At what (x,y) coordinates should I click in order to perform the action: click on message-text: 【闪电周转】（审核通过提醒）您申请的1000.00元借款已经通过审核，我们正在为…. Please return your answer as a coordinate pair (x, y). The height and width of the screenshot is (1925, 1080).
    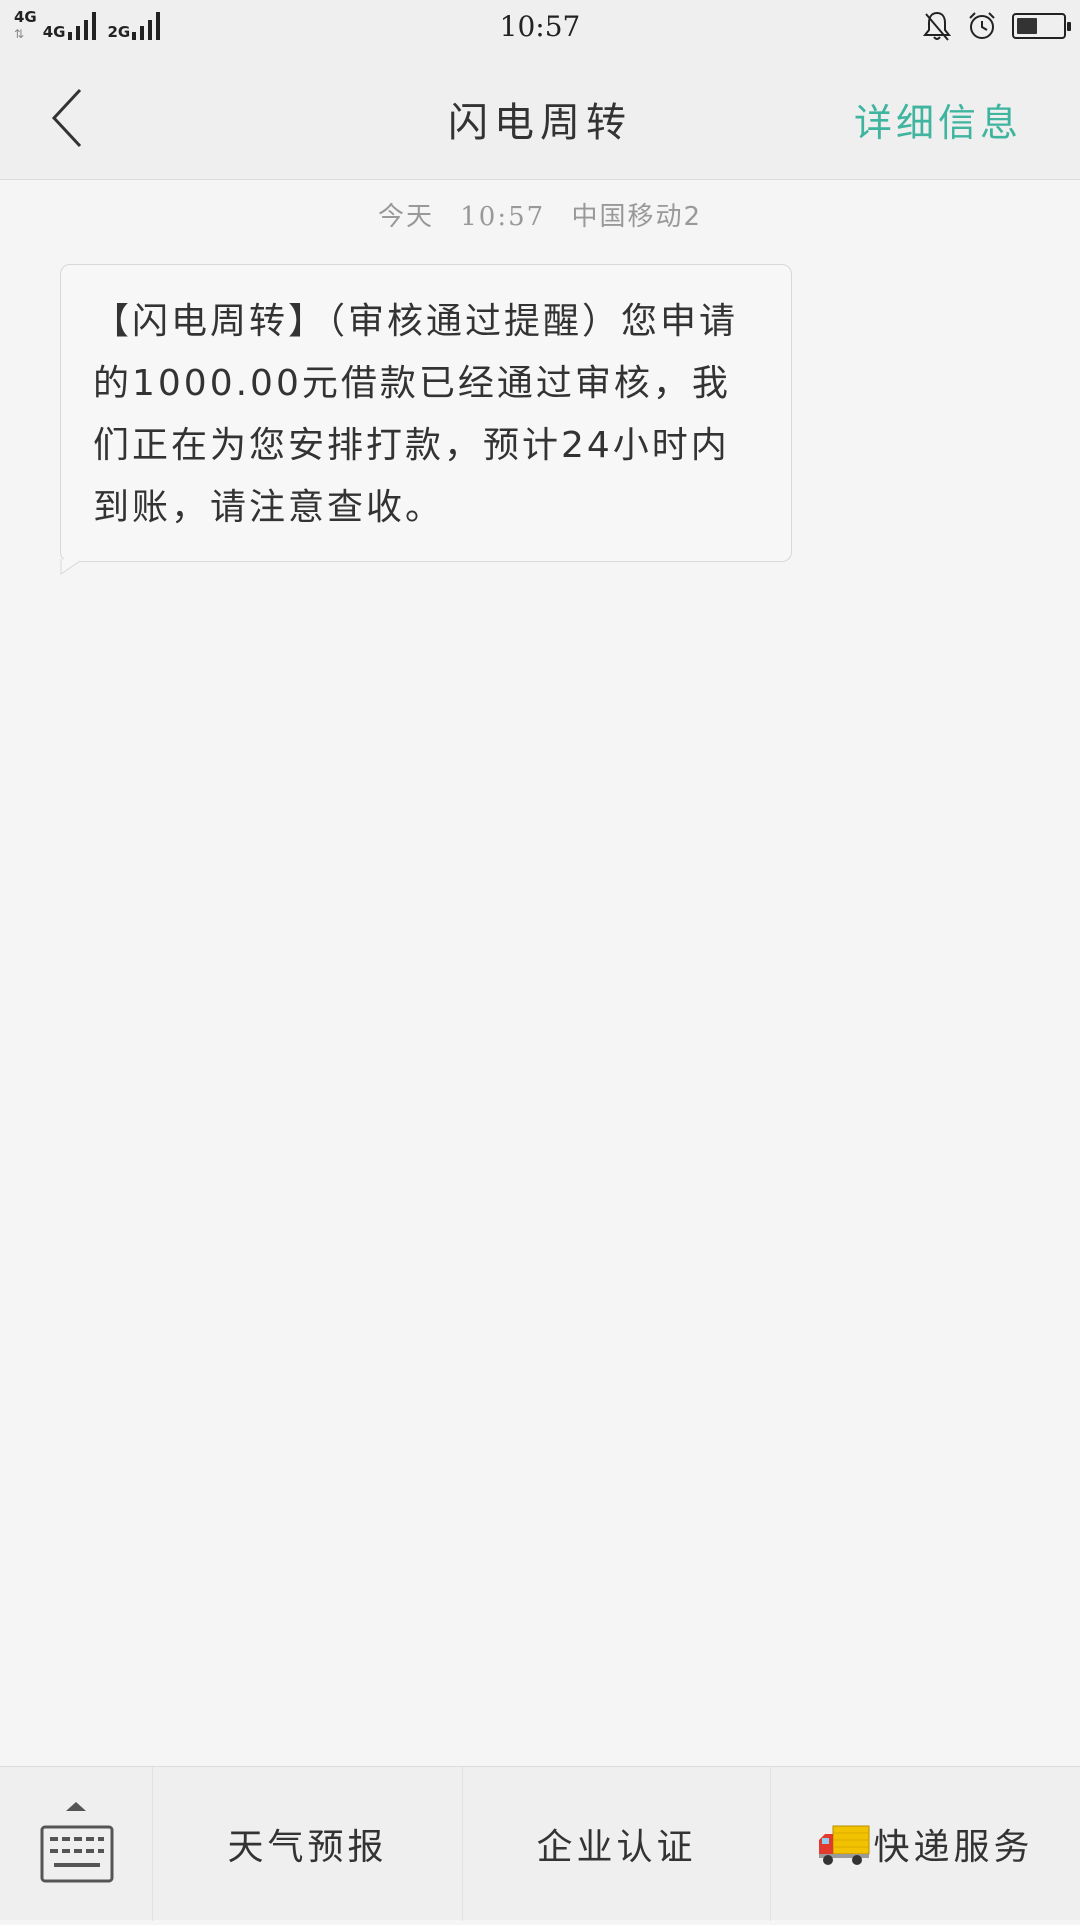
    Looking at the image, I should click on (416, 414).